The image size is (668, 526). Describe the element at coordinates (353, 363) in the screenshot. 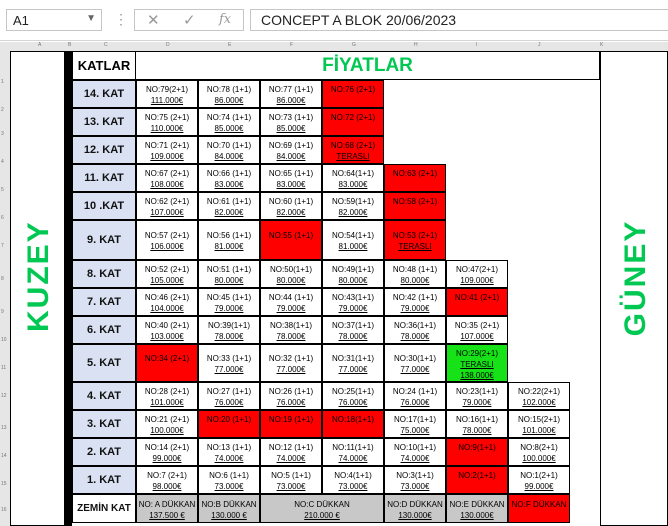

I see `apartment-cell: NO:31(1+1) 77.000€` at that location.